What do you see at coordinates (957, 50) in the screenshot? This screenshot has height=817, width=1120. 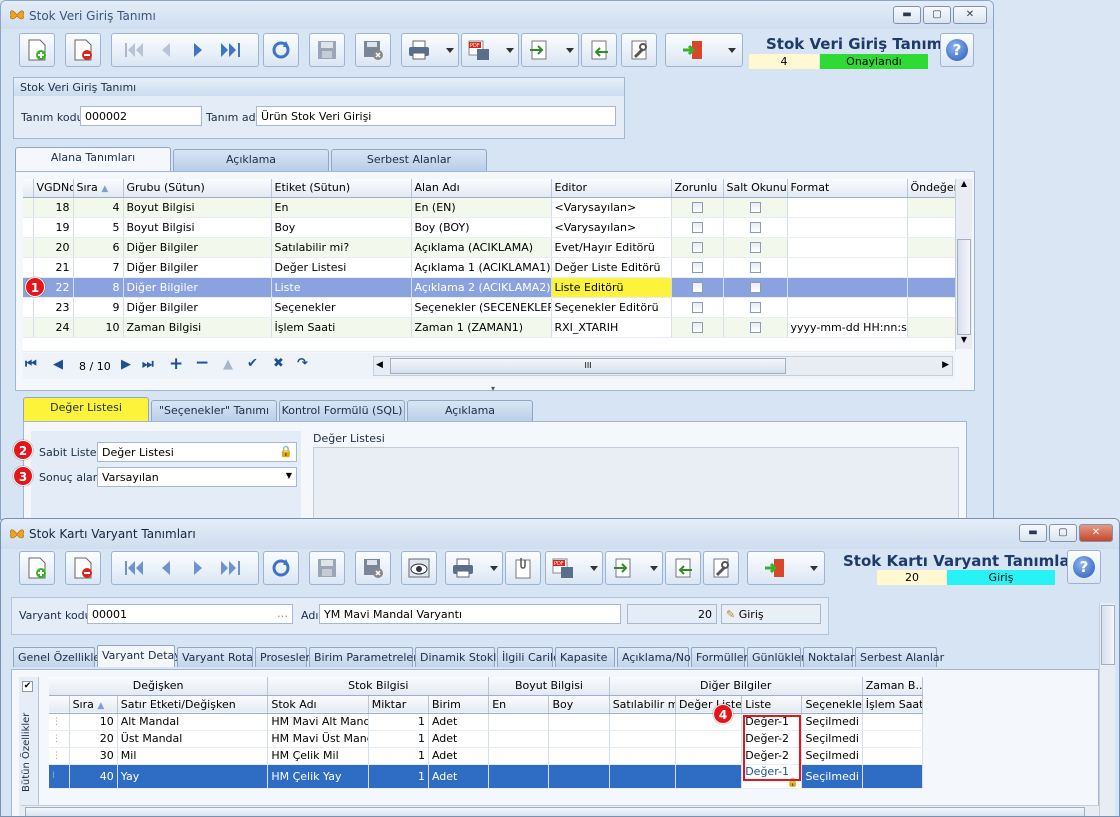 I see `help-button: ?` at bounding box center [957, 50].